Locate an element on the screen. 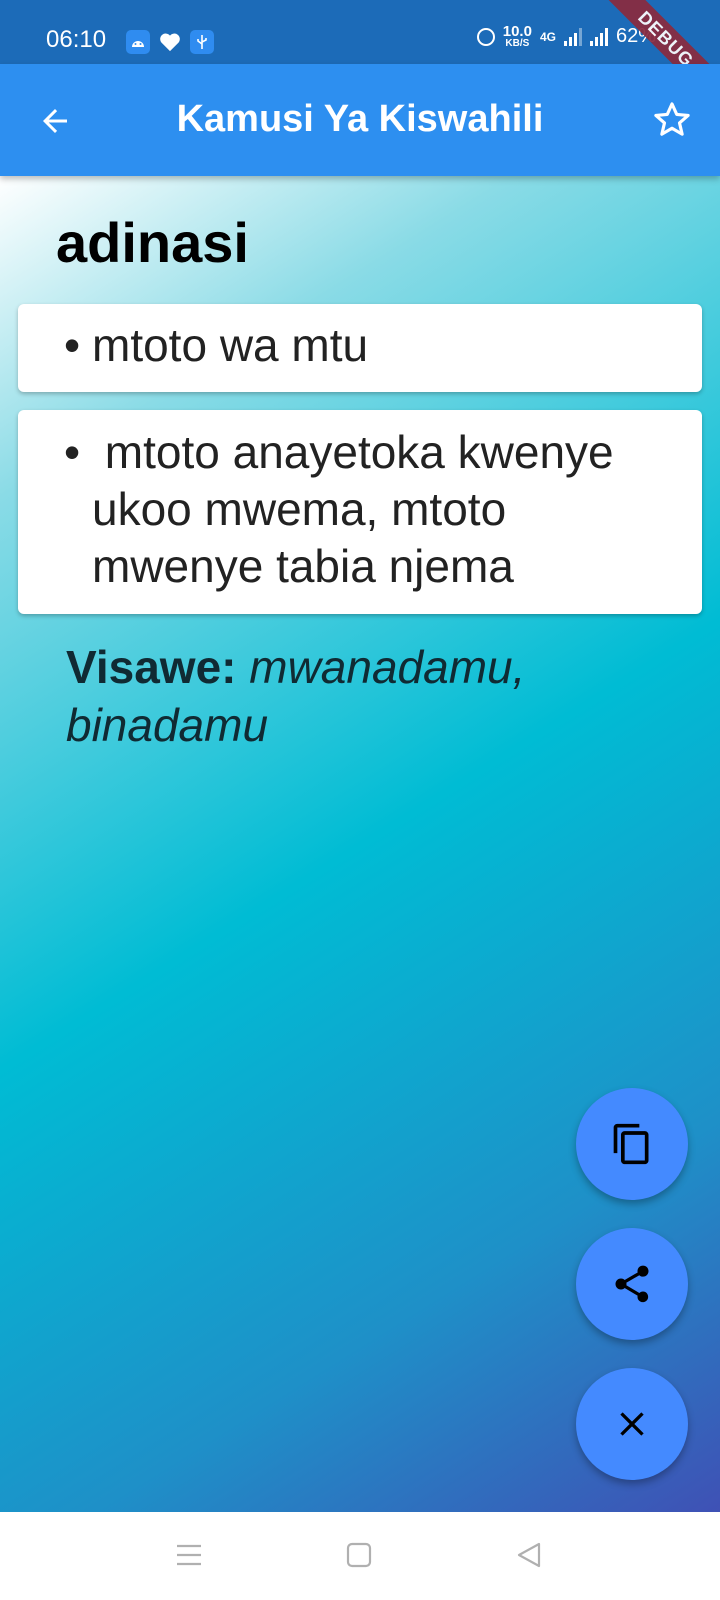 This screenshot has width=720, height=1600. network-speed: 10.0 KB/S is located at coordinates (517, 36).